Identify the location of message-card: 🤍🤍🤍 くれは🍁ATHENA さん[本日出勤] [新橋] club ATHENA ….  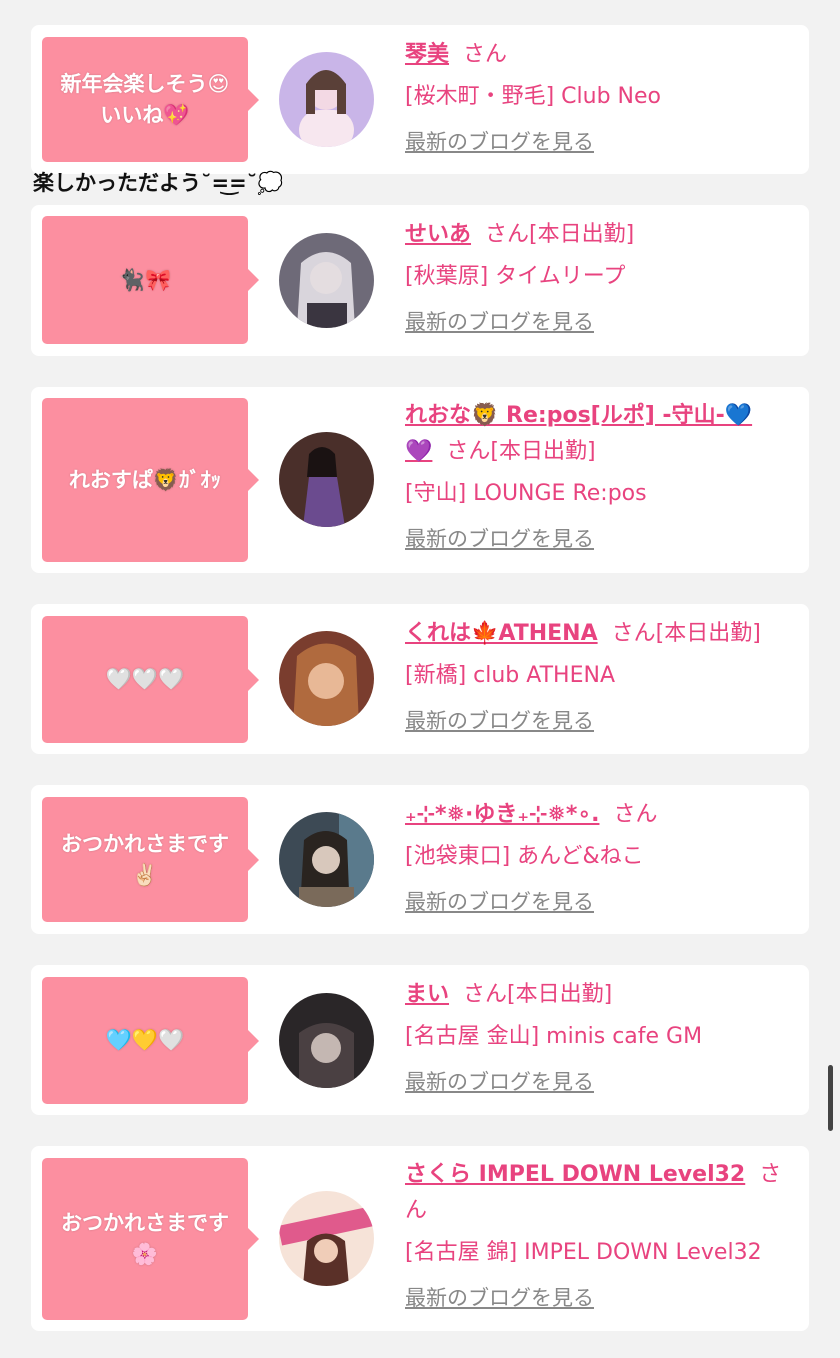
(420, 679).